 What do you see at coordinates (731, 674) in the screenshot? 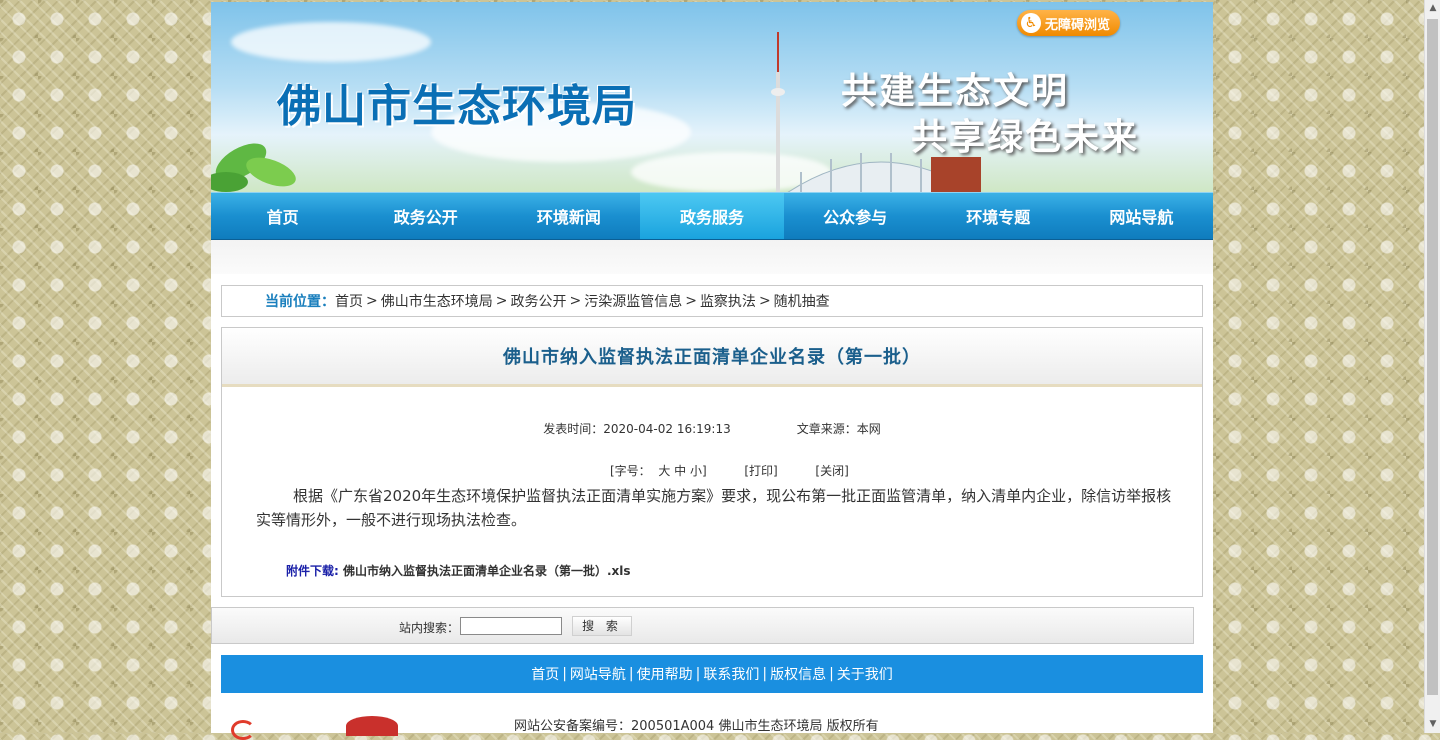
I see `footer-link-contact: 联系我们` at bounding box center [731, 674].